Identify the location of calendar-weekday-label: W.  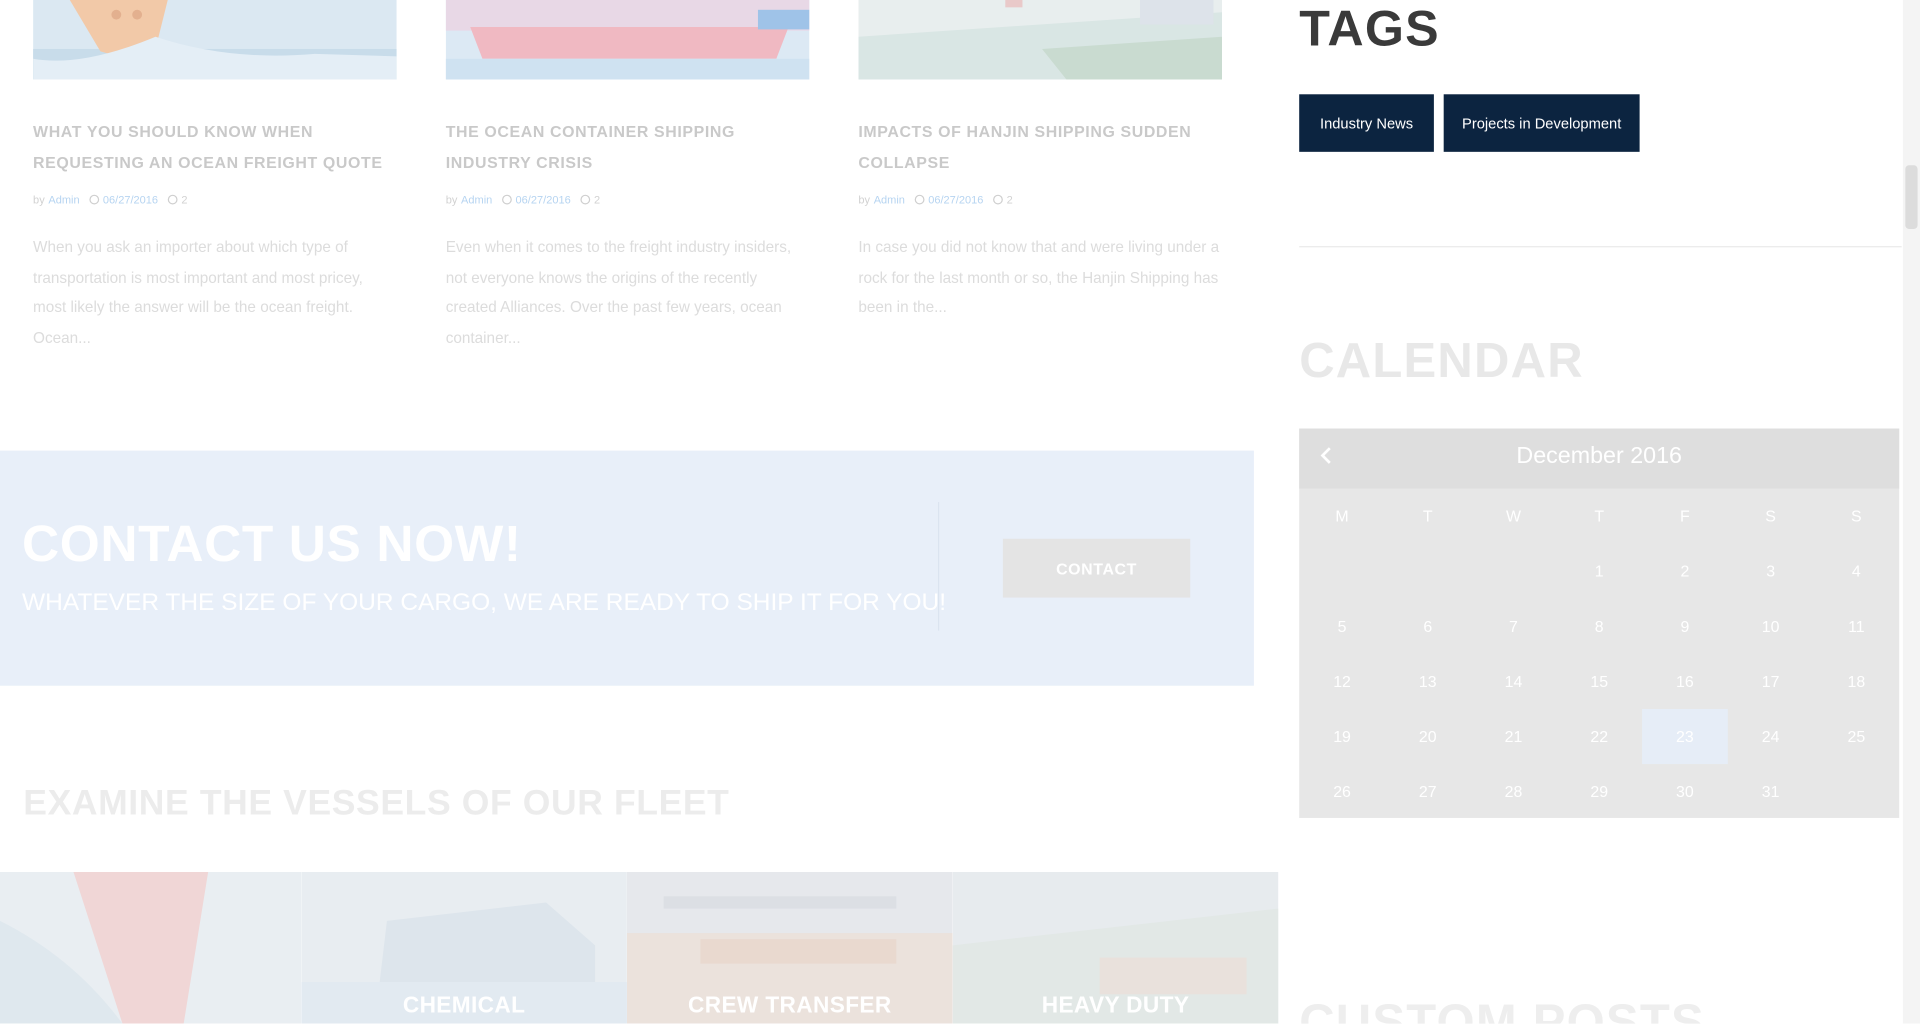
(1513, 516).